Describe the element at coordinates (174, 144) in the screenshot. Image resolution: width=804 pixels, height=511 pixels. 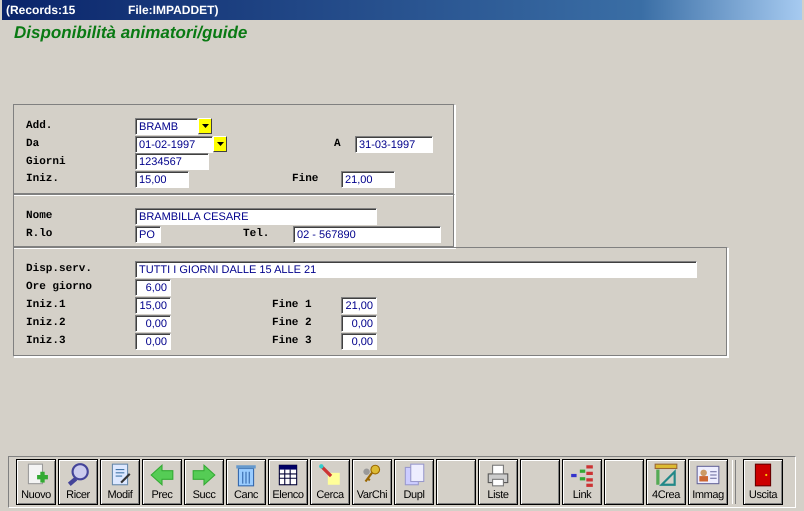
I see `input-field: 01-02-1997` at that location.